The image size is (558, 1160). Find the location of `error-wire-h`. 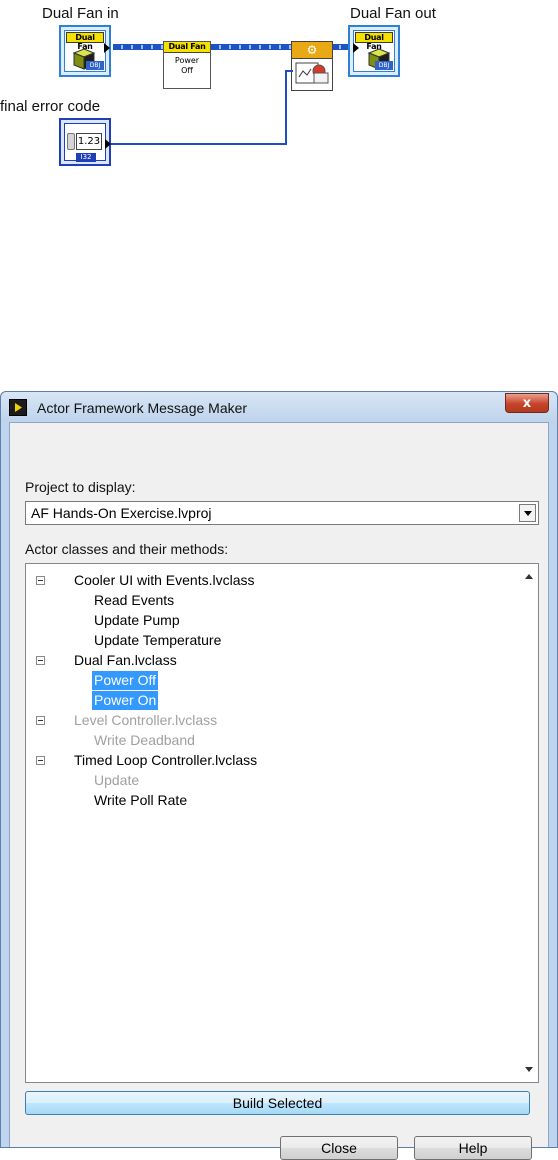

error-wire-h is located at coordinates (198, 144).